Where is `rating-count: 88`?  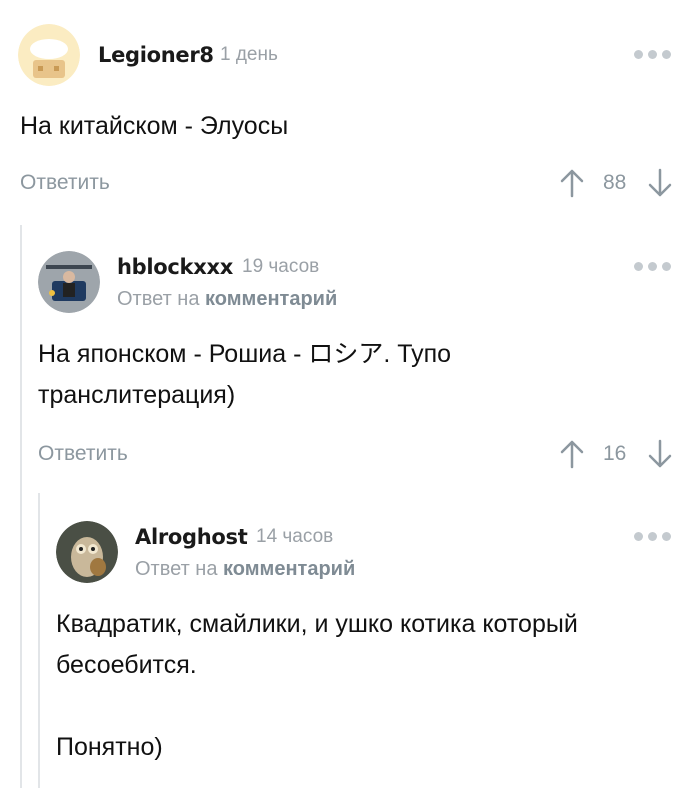
rating-count: 88 is located at coordinates (615, 182).